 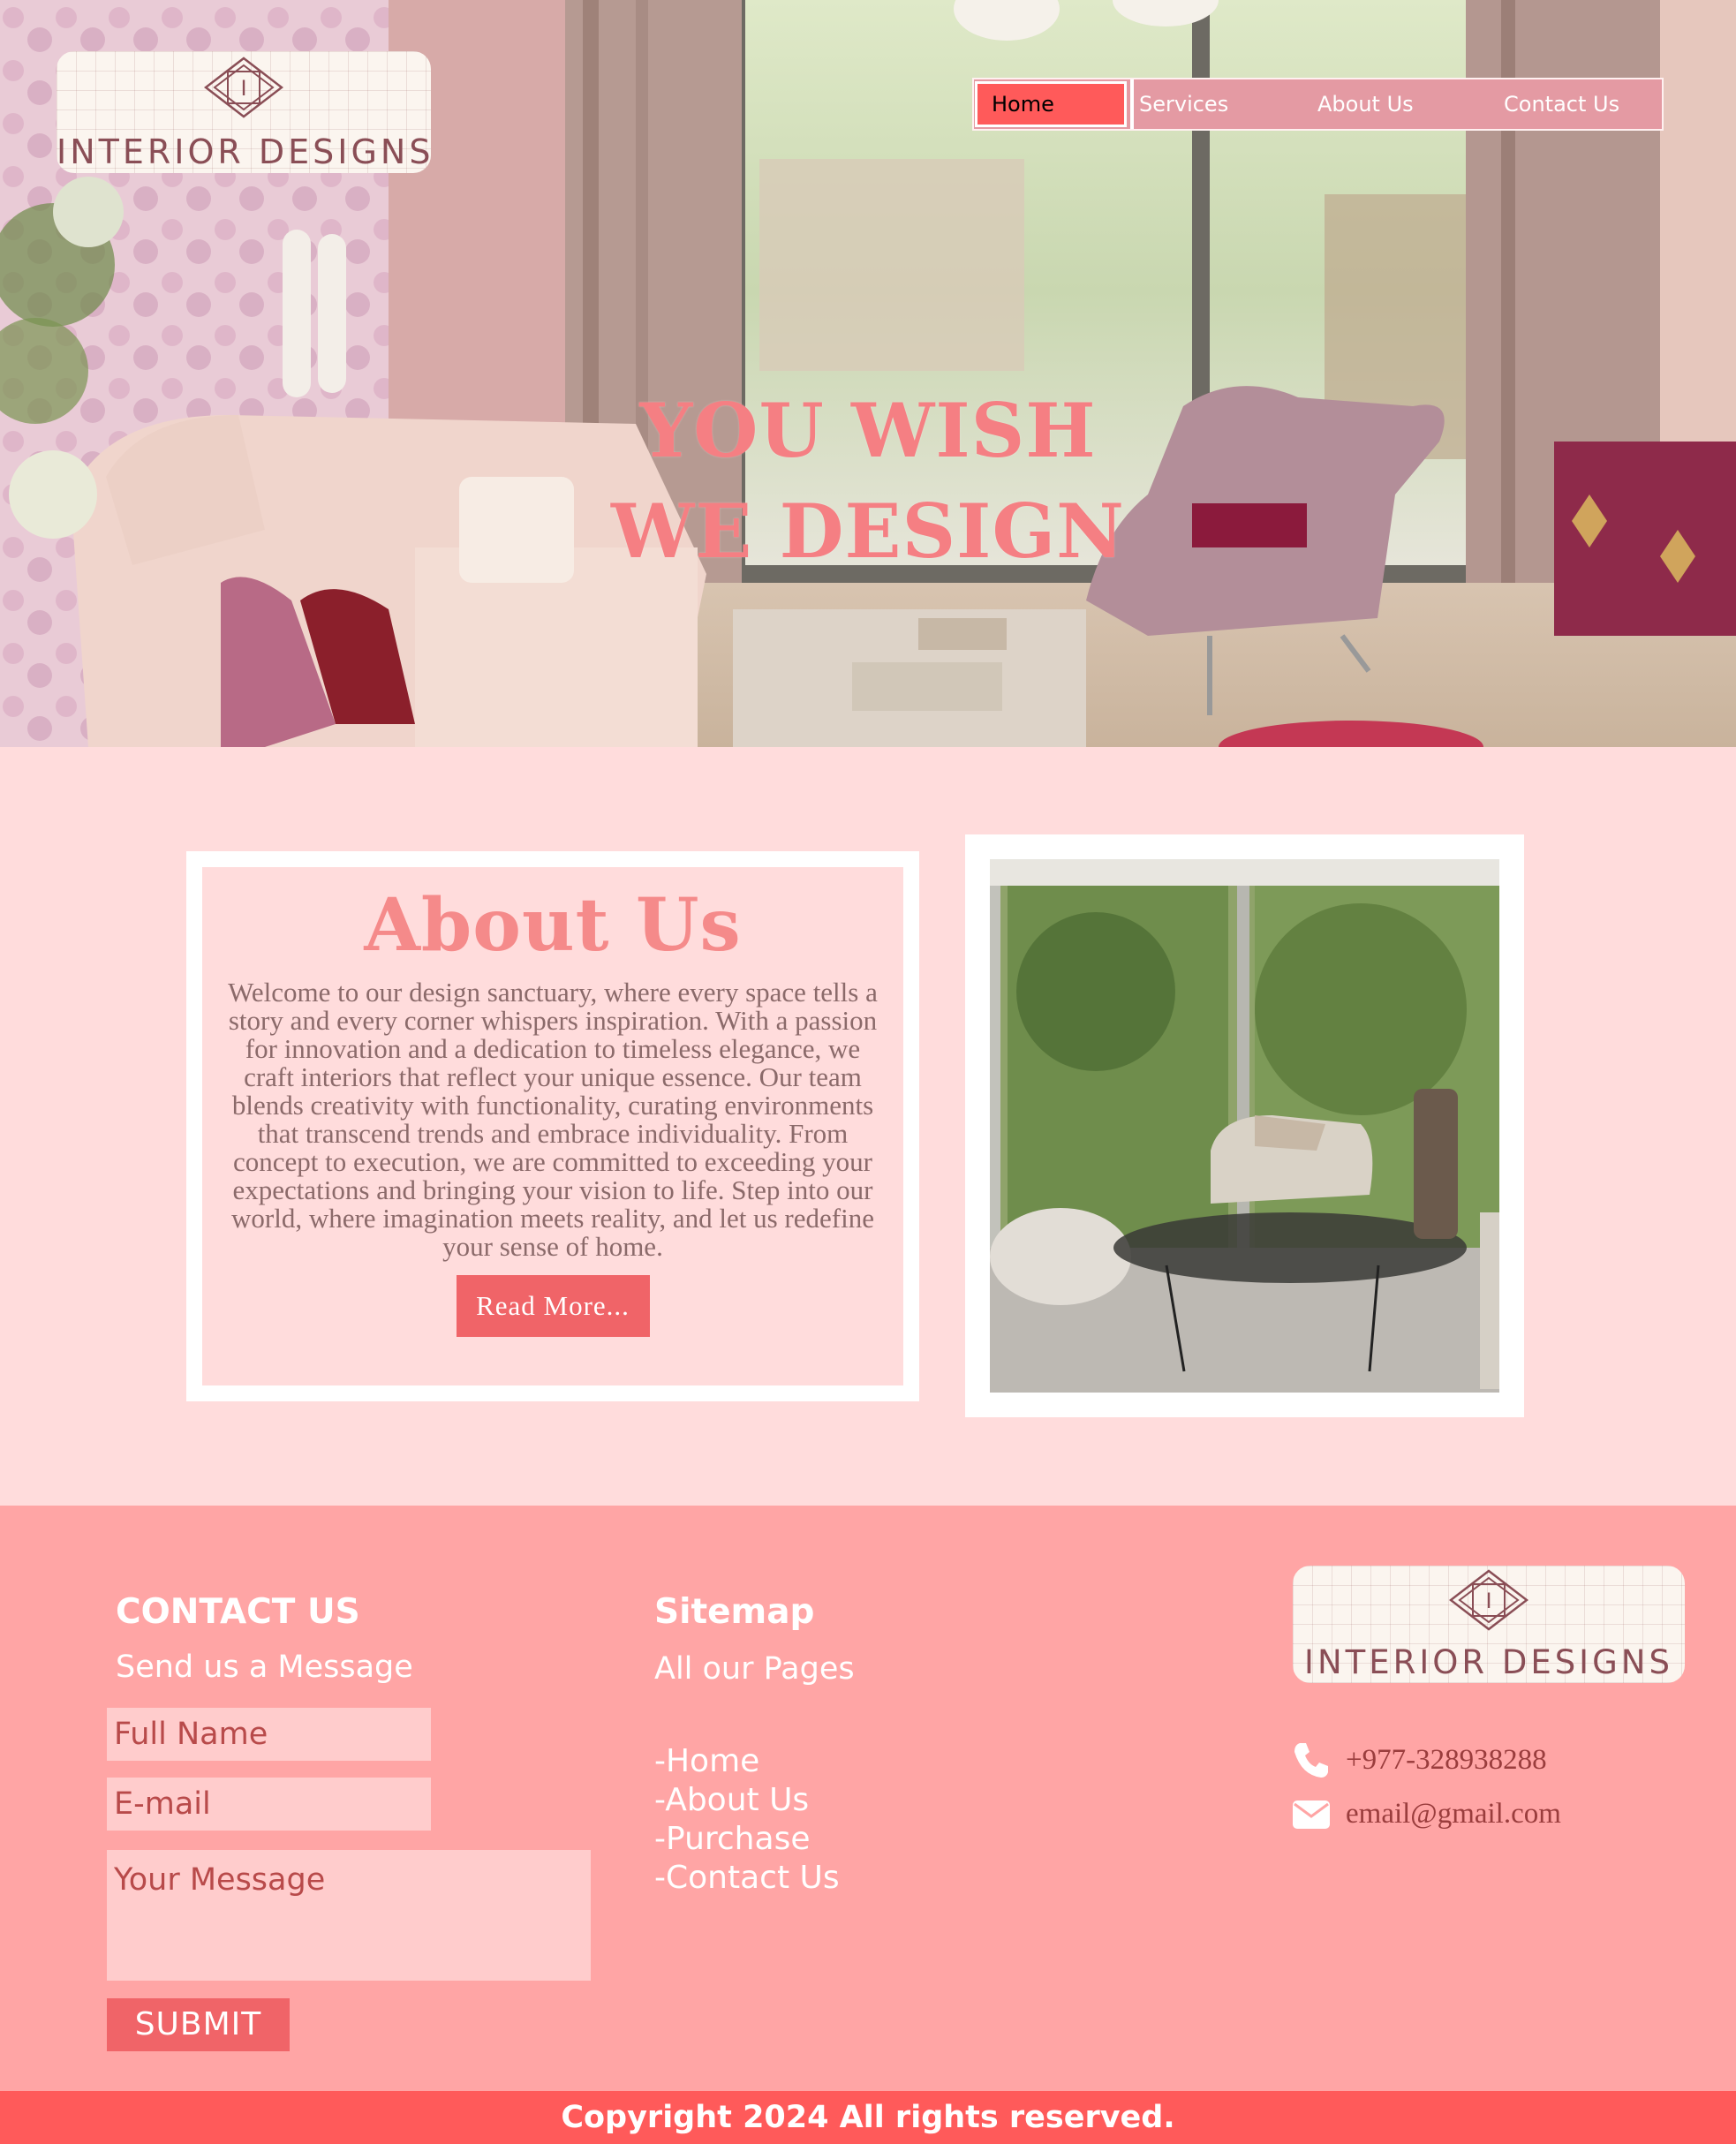 I want to click on about-title: About Us, so click(x=553, y=925).